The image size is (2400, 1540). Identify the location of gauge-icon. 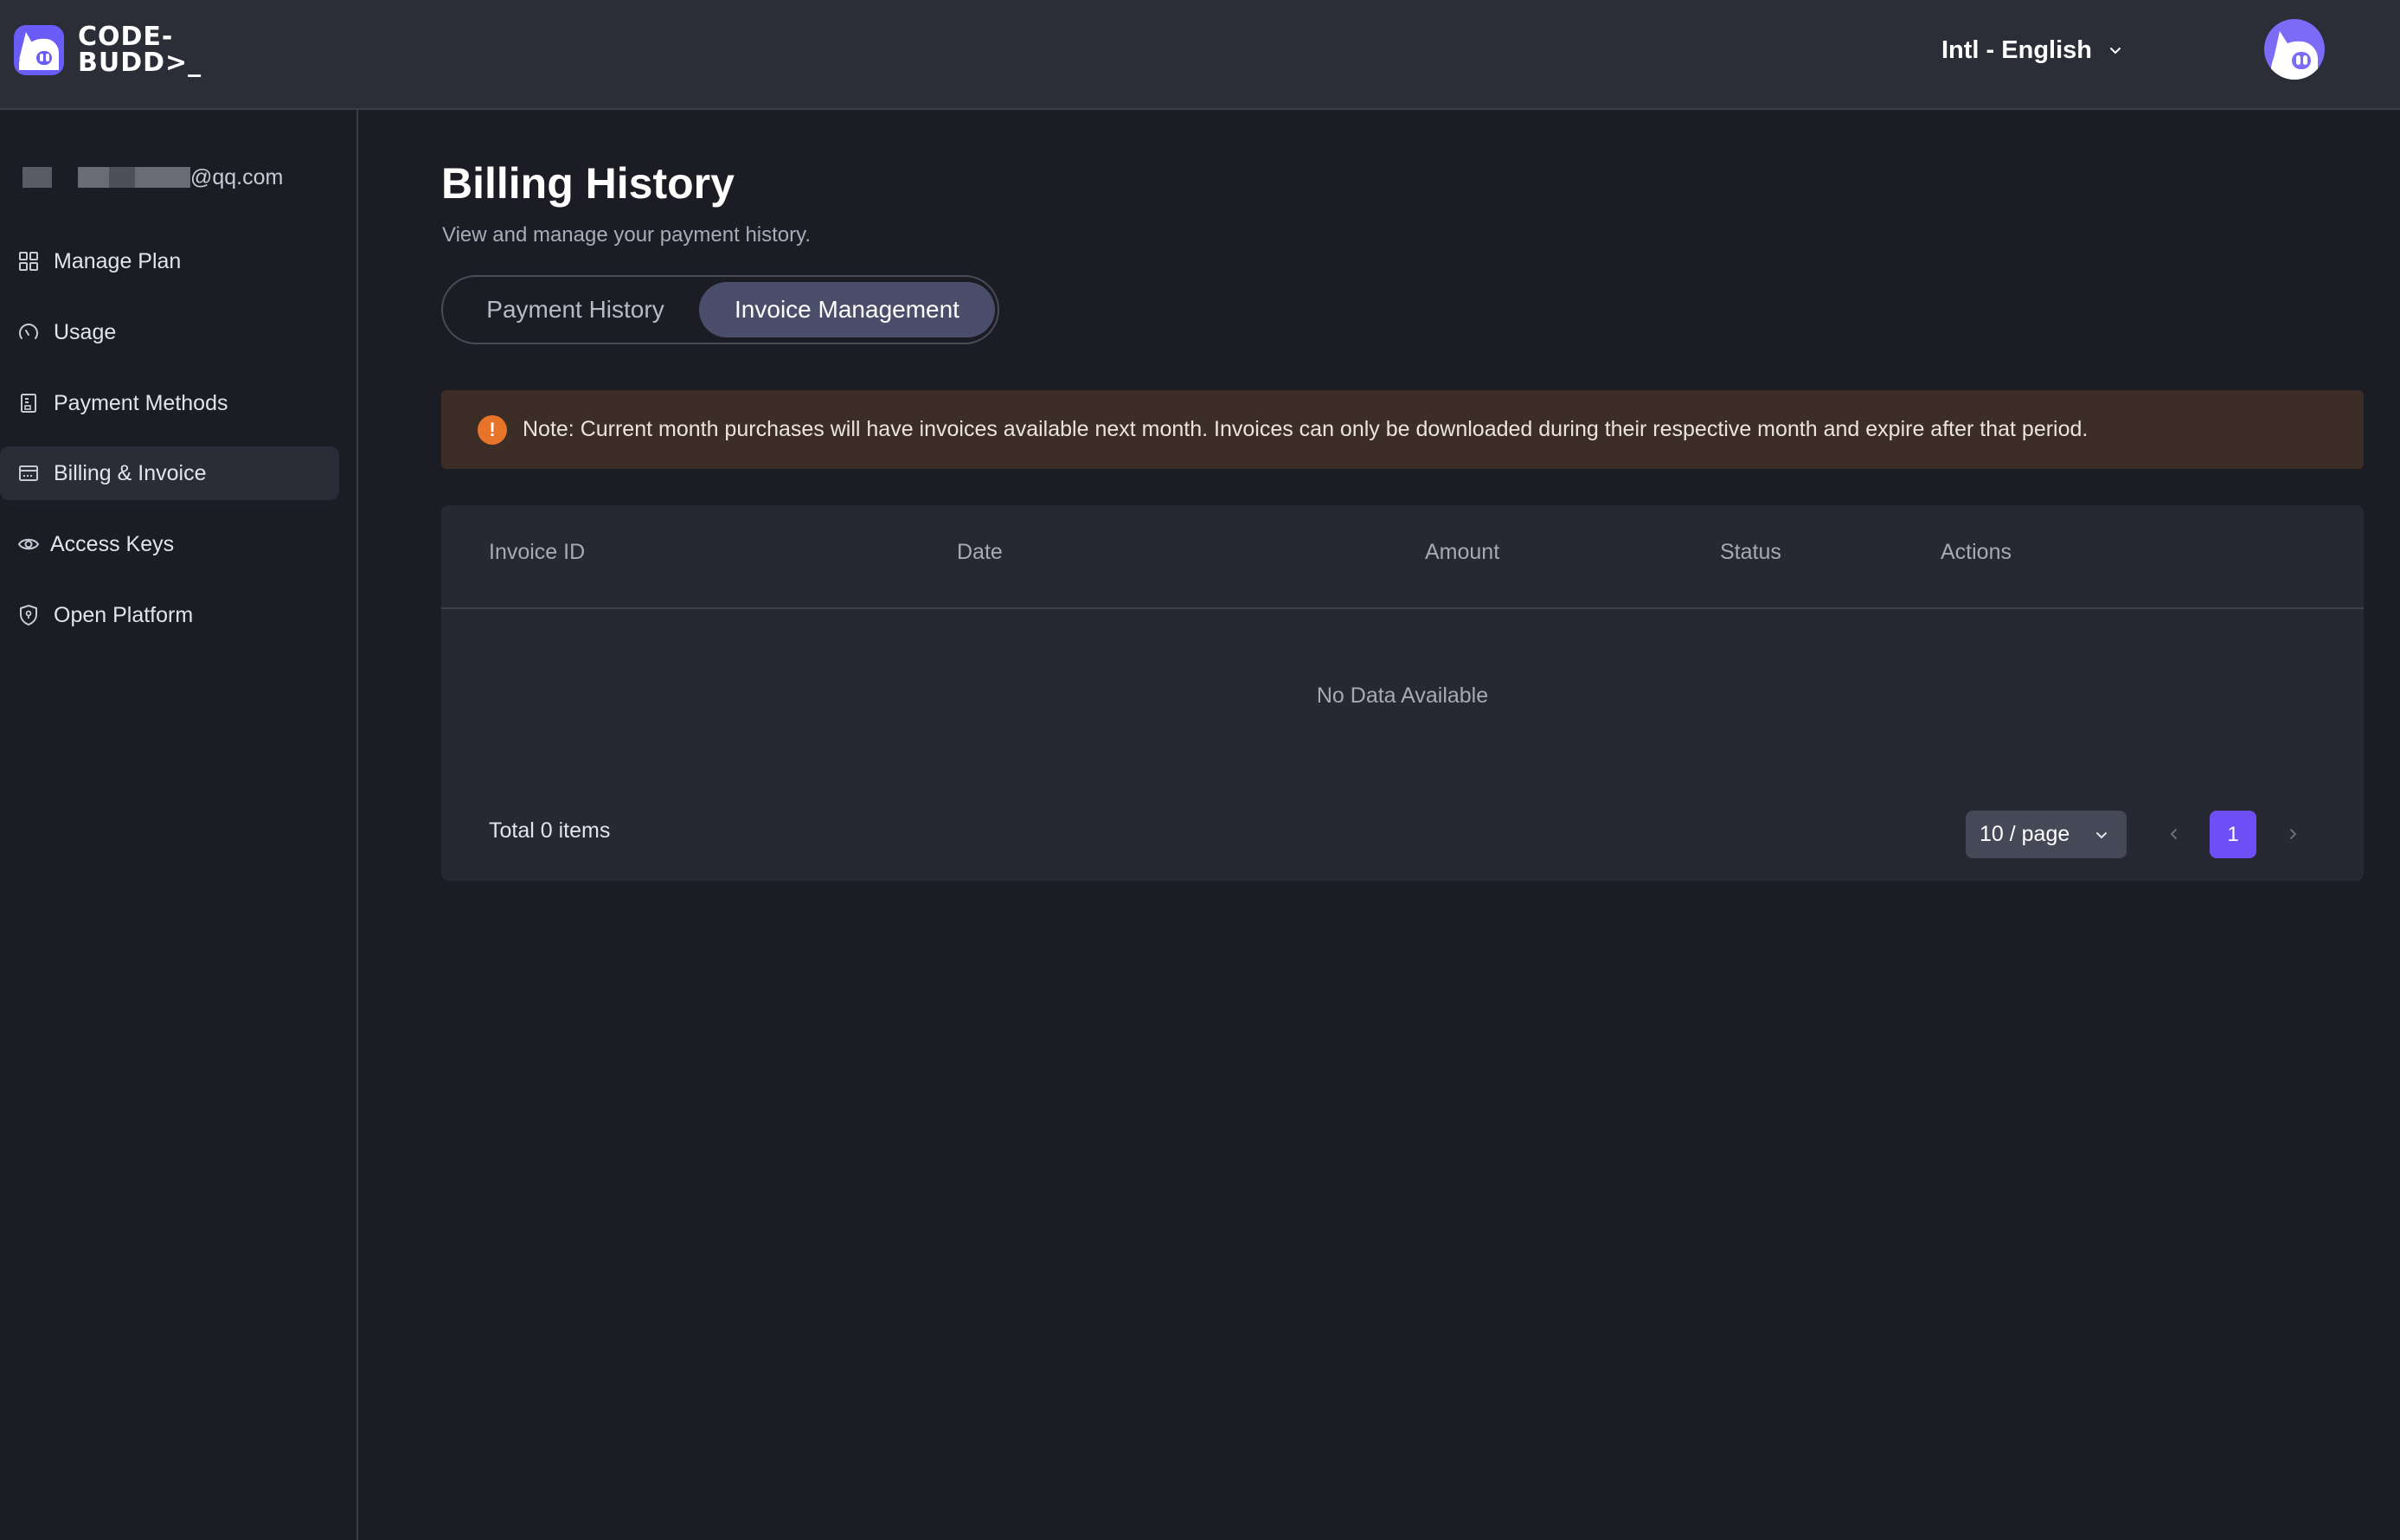
(28, 331).